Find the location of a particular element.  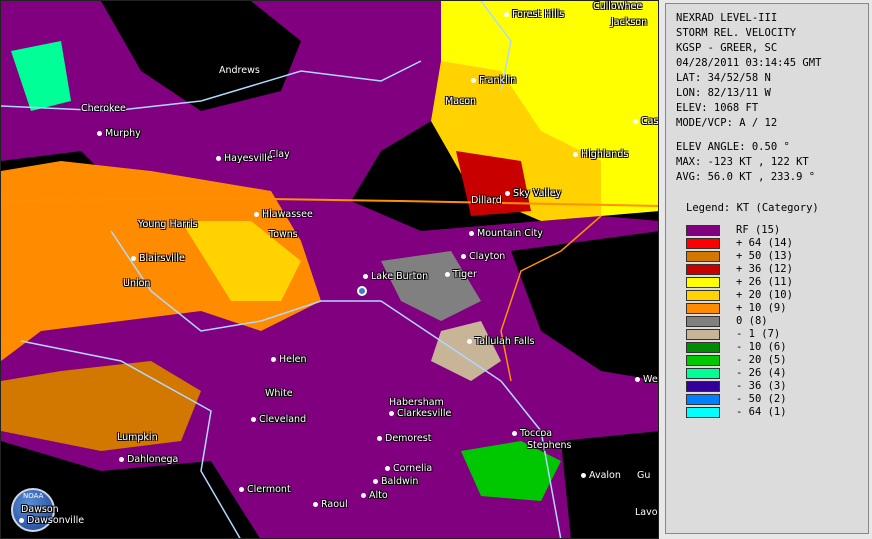

no-echo-southeast is located at coordinates (609, 484).